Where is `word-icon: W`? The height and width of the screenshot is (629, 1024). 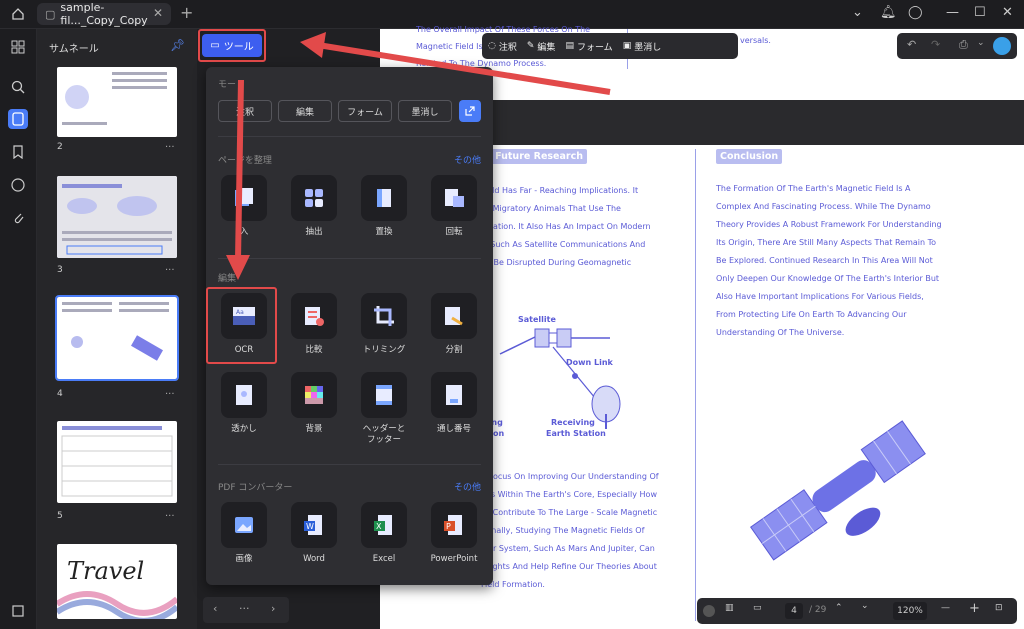
word-icon: W is located at coordinates (314, 525).